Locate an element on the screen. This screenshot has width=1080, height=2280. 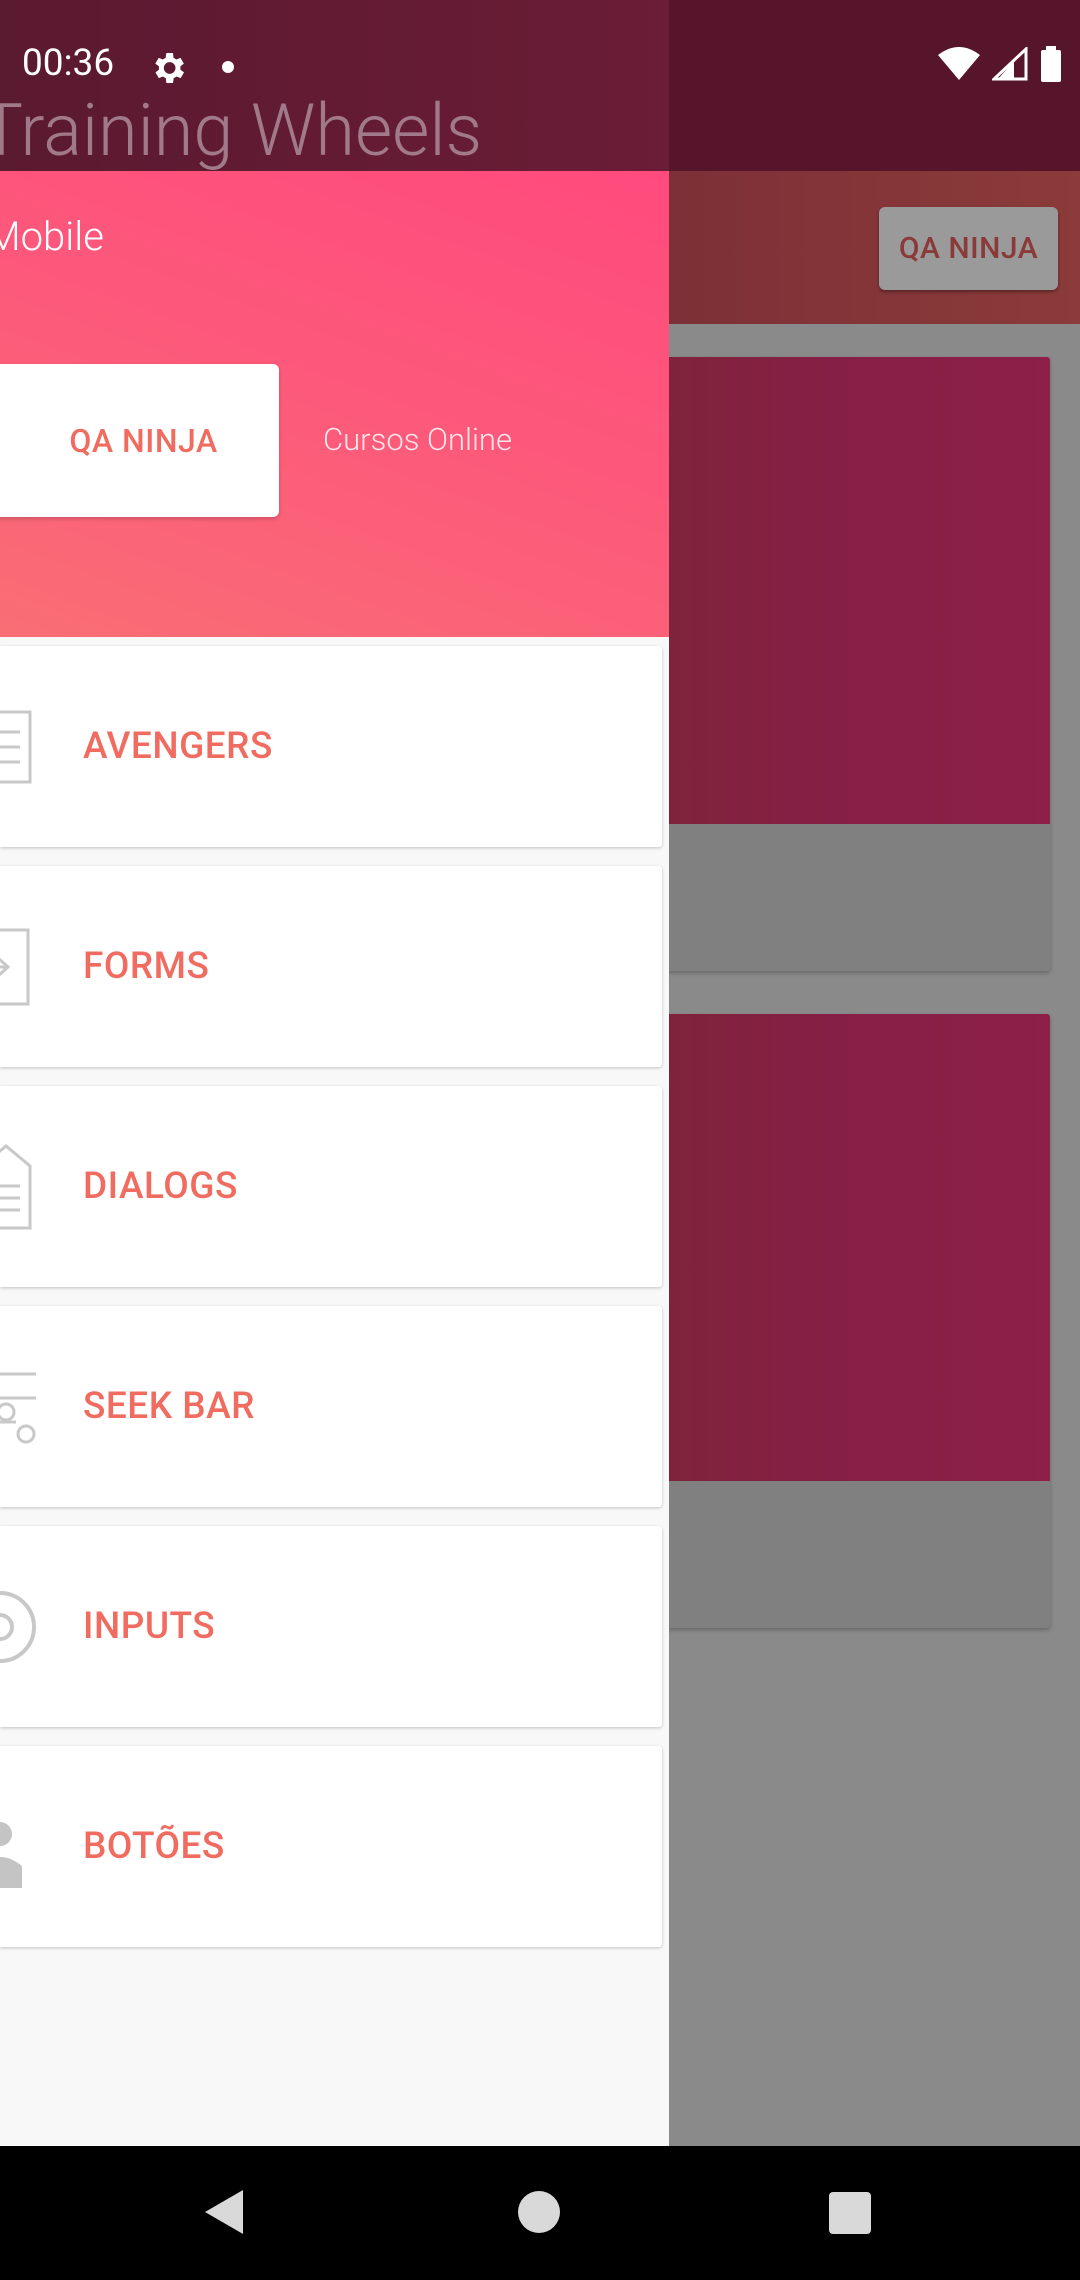
document-icon is located at coordinates (16, 1186).